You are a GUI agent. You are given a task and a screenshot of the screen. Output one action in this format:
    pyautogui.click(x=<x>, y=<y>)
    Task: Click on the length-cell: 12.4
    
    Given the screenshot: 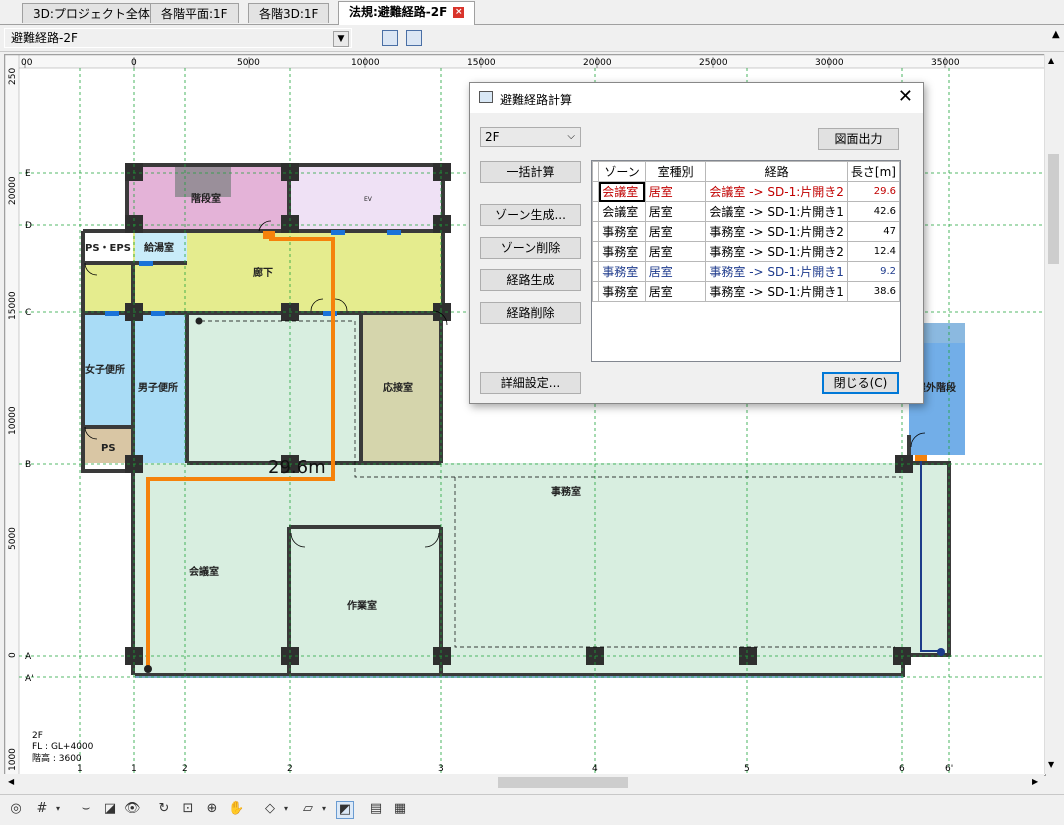 What is the action you would take?
    pyautogui.click(x=873, y=251)
    